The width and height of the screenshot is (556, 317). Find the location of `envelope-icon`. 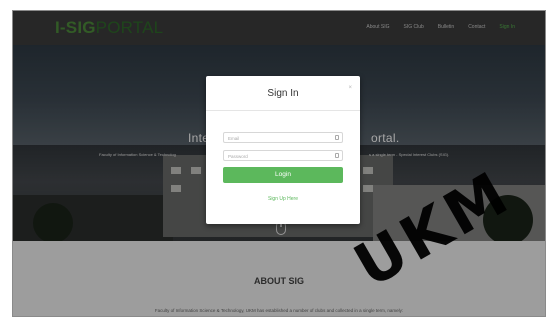

envelope-icon is located at coordinates (337, 137).